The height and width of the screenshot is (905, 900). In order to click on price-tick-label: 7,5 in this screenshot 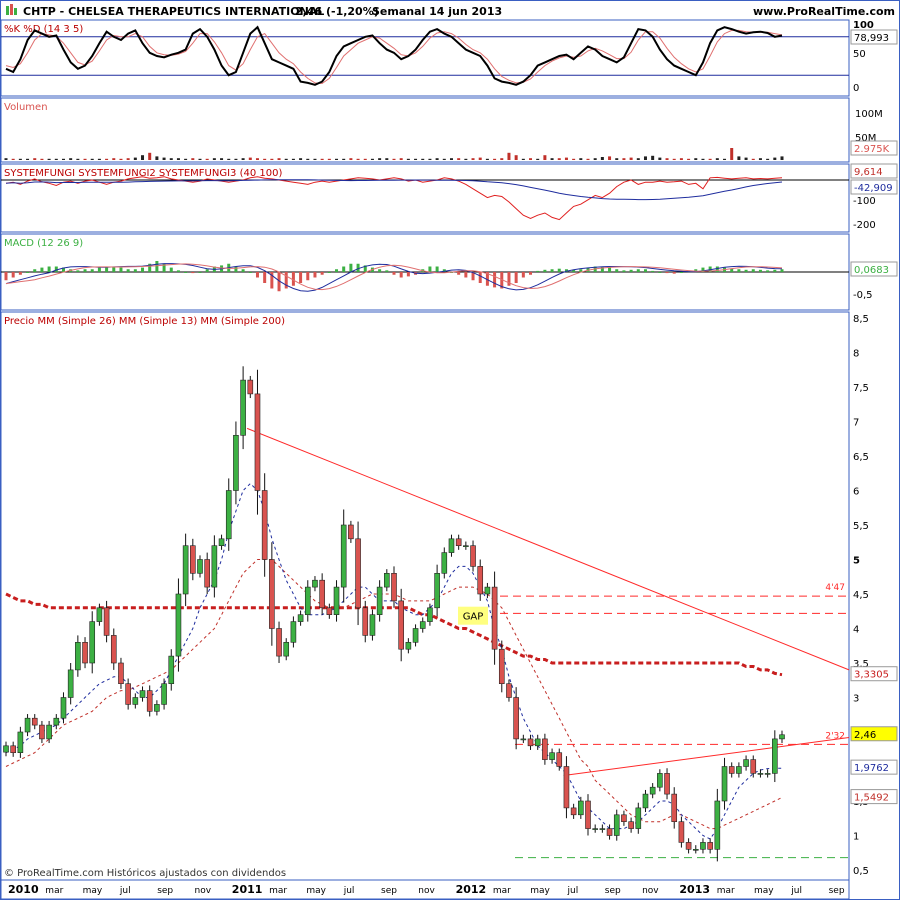, I will do `click(861, 388)`.